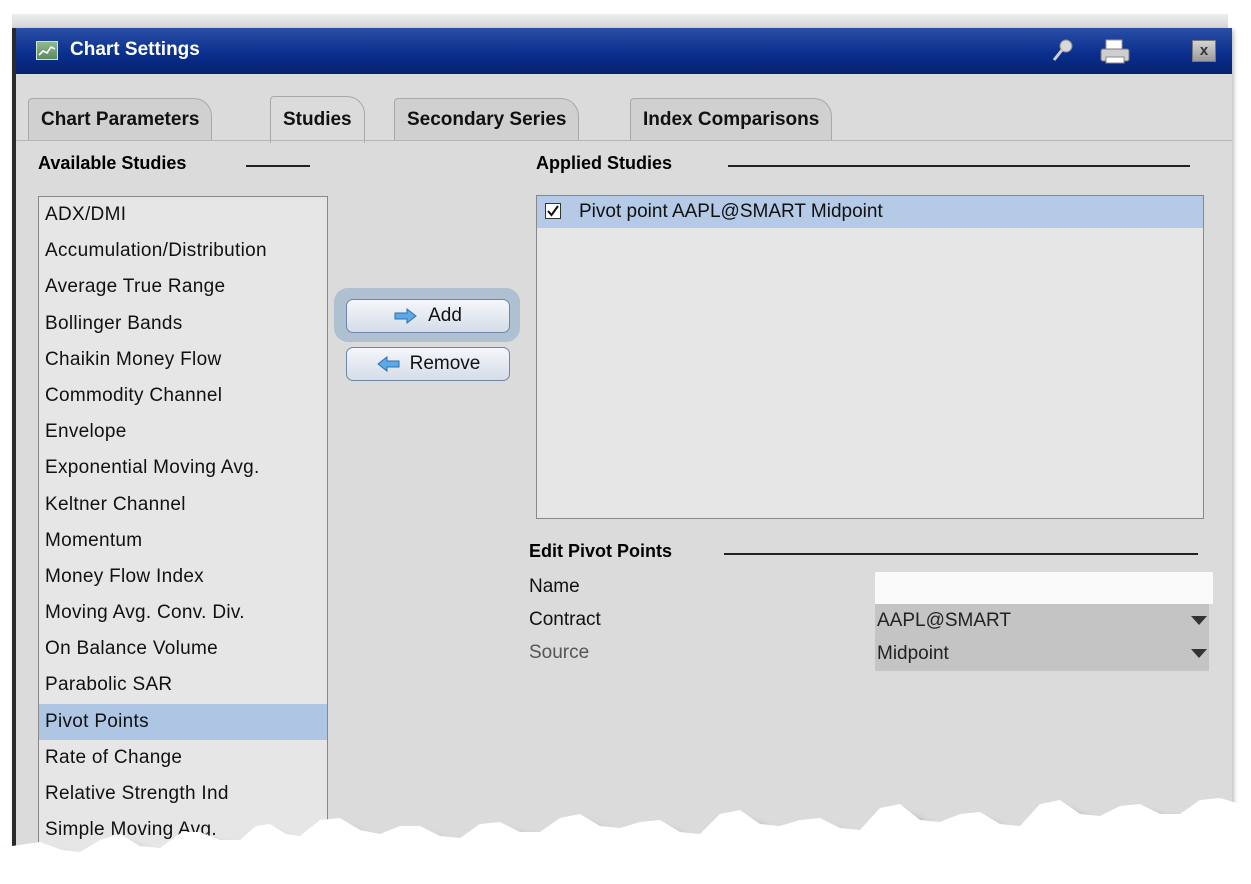  What do you see at coordinates (183, 324) in the screenshot?
I see `study-list-item: Bollinger Bands` at bounding box center [183, 324].